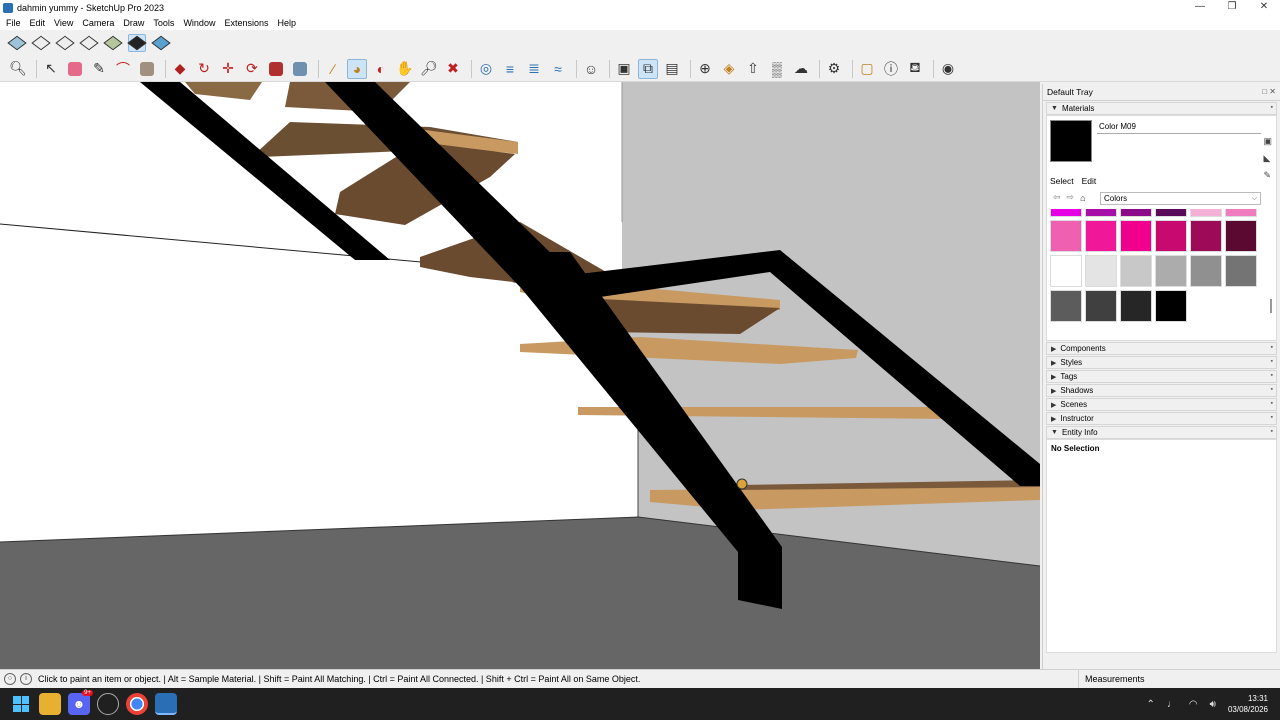 Image resolution: width=1280 pixels, height=720 pixels. What do you see at coordinates (17, 43) in the screenshot?
I see `iso-view-icon` at bounding box center [17, 43].